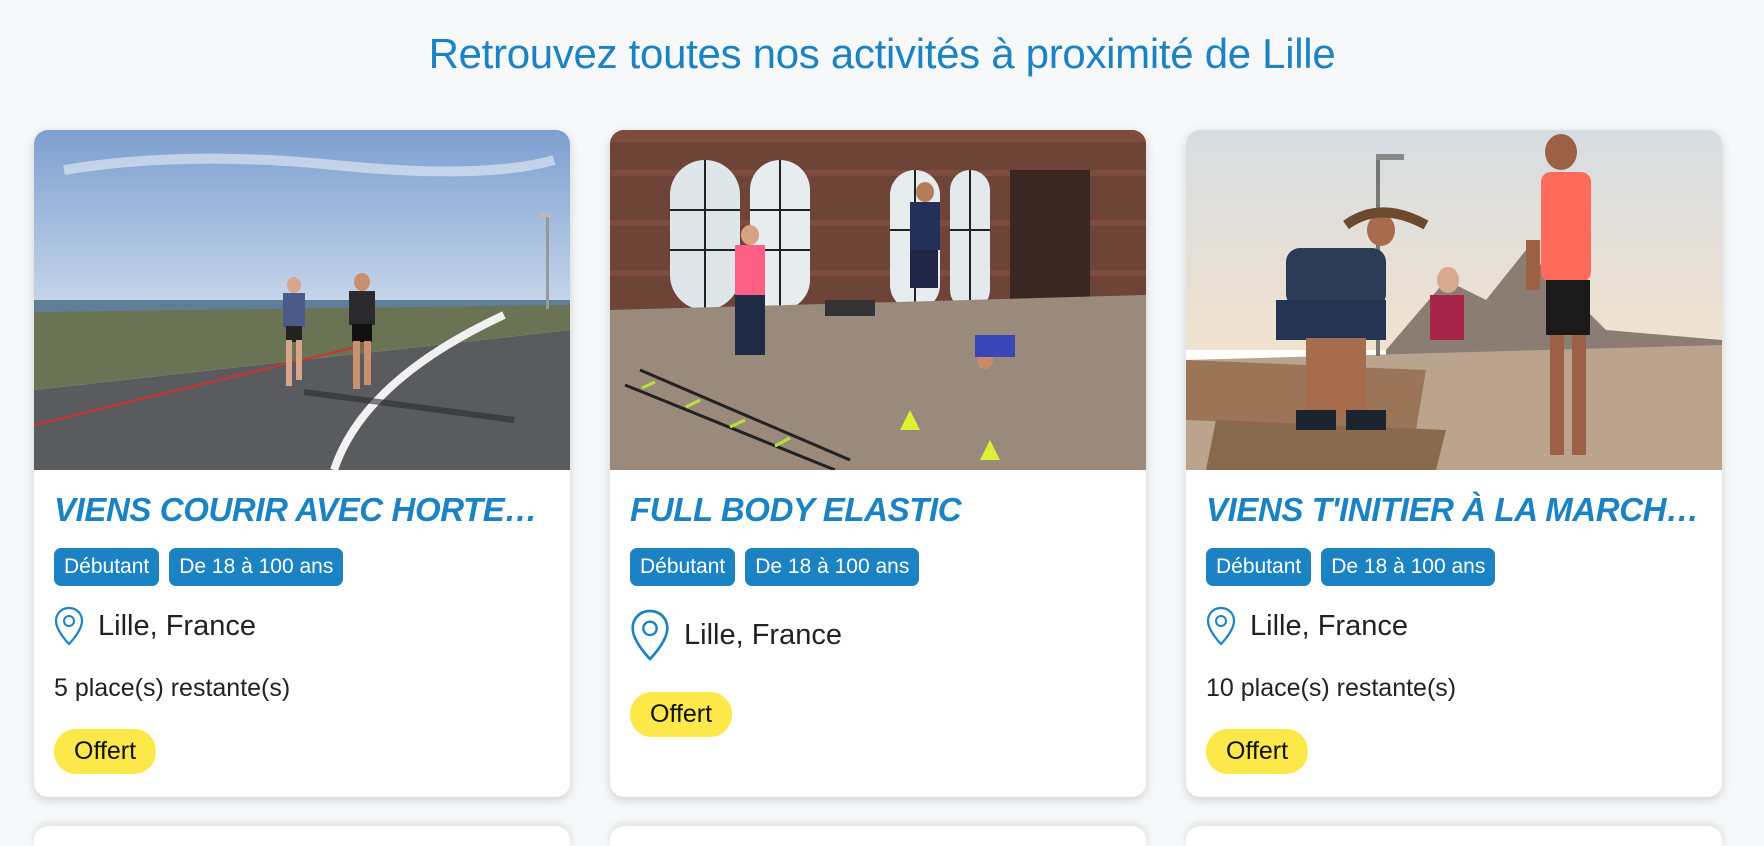 The width and height of the screenshot is (1764, 846). What do you see at coordinates (878, 510) in the screenshot?
I see `activity-title: FULL BODY ELASTIC` at bounding box center [878, 510].